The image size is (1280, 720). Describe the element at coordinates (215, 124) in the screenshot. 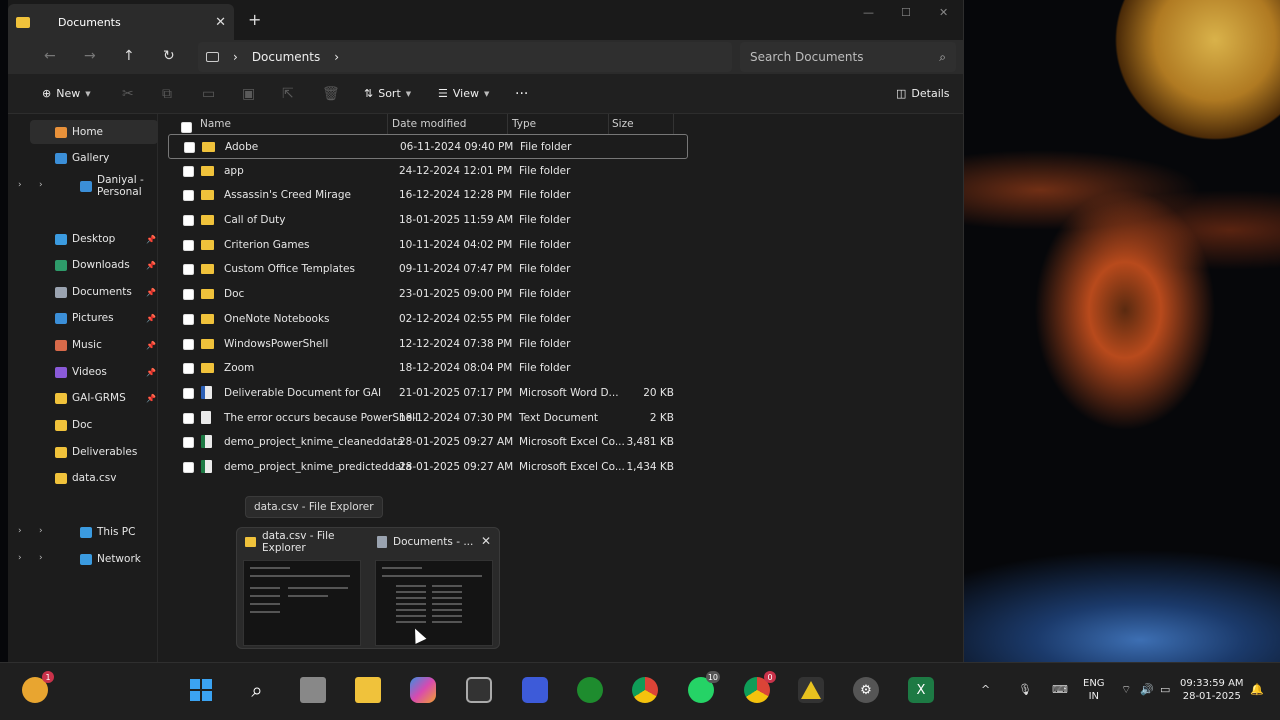

I see `column-name: Name` at that location.